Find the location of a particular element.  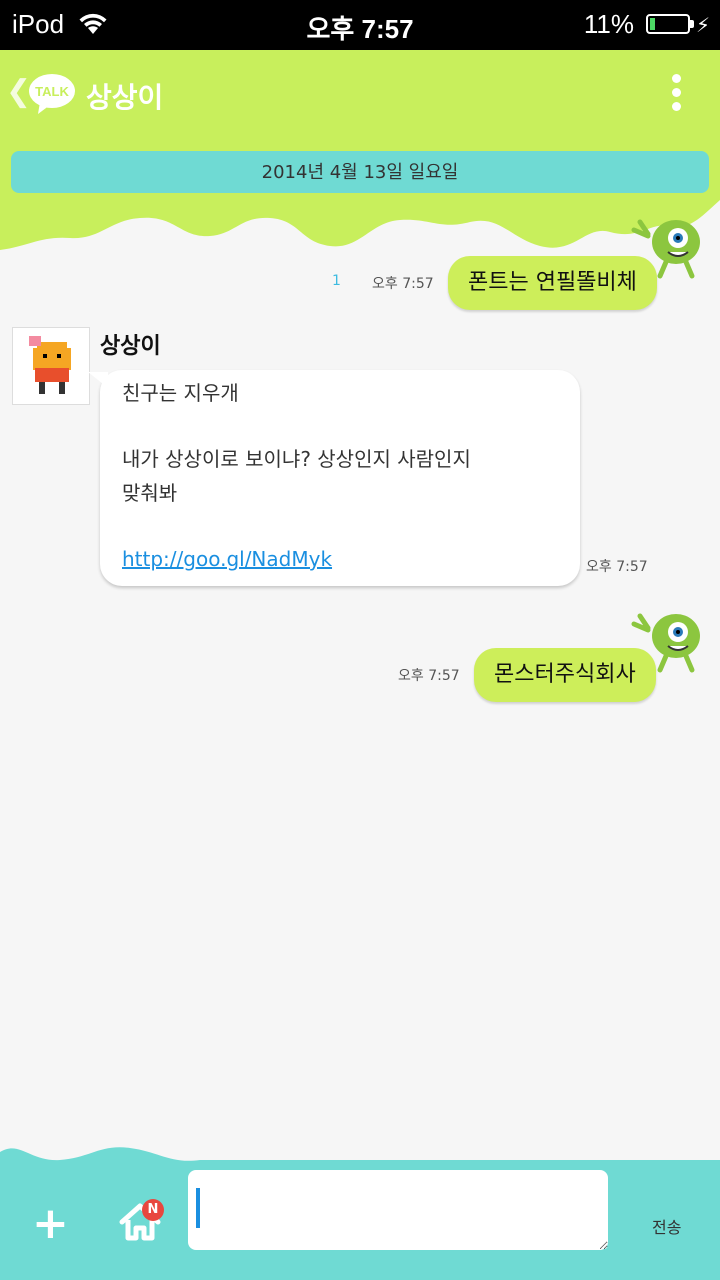

charging-icon: ⚡ is located at coordinates (702, 25).